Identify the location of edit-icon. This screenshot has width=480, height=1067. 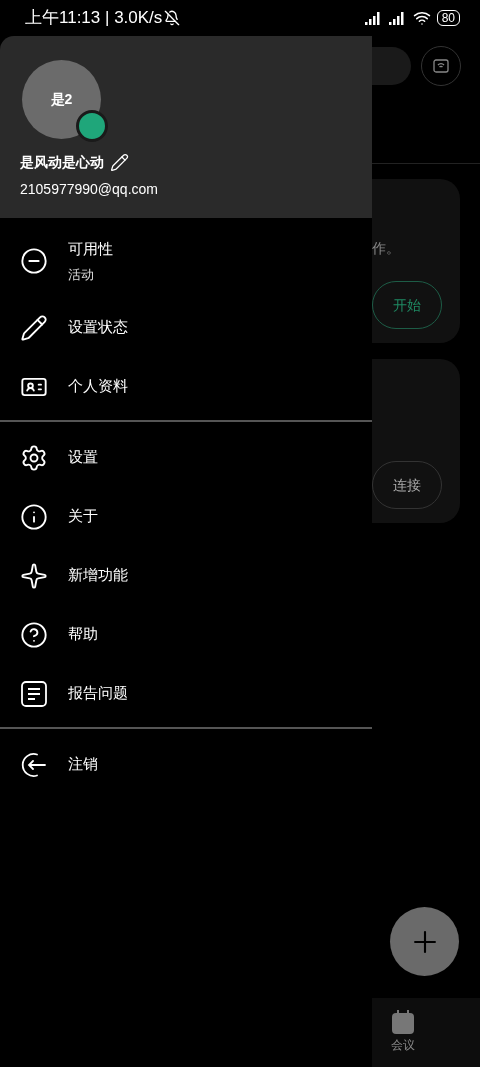
(119, 162).